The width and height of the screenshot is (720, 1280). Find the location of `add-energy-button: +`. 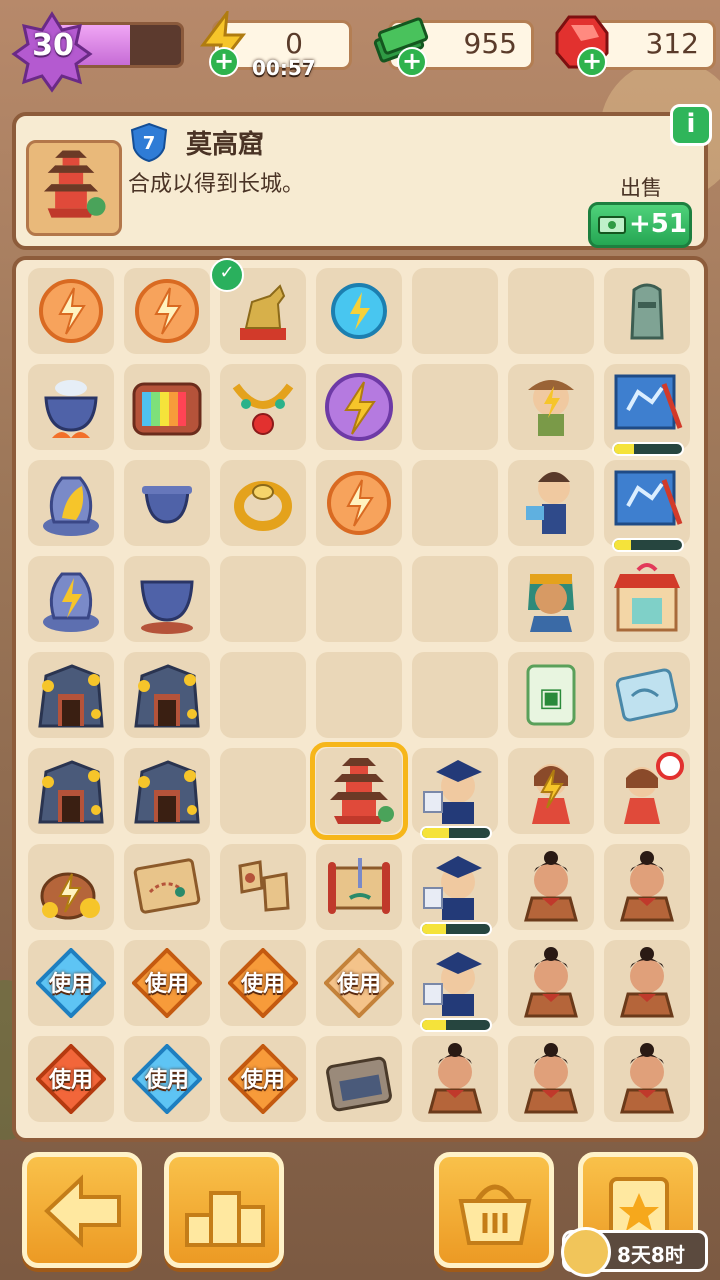

add-energy-button: + is located at coordinates (224, 62).